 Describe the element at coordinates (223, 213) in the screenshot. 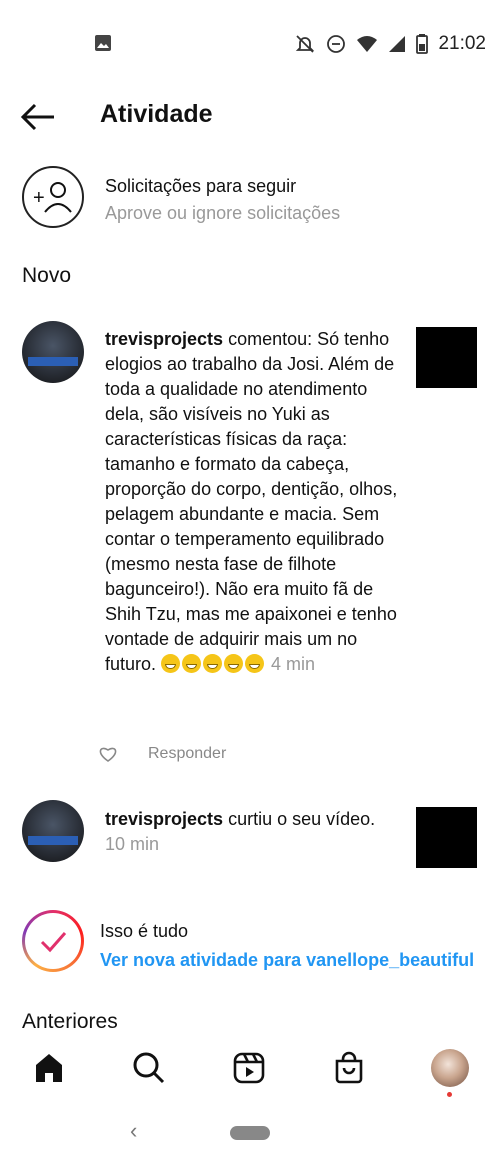

I see `follow-requests-subtitle: Aprove ou ignore solicitações` at that location.